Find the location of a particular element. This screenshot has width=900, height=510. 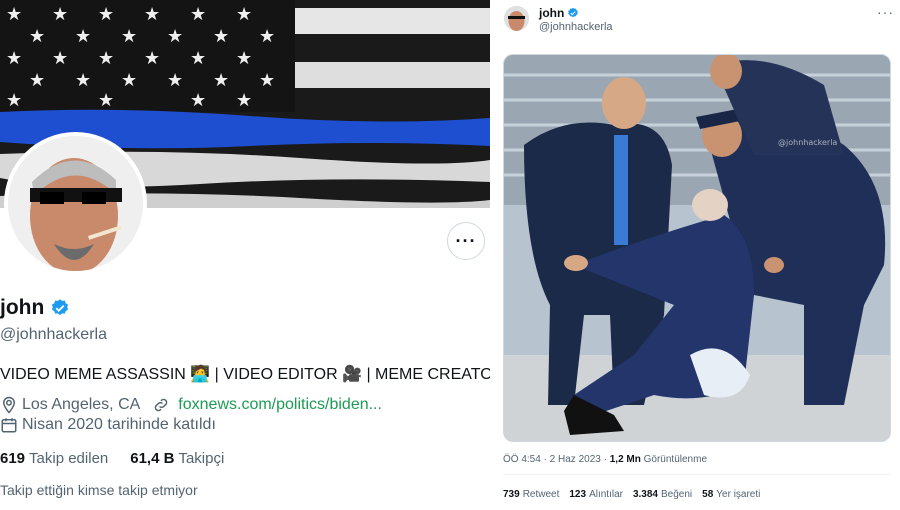

tweet-more-icon: ··· is located at coordinates (885, 12).